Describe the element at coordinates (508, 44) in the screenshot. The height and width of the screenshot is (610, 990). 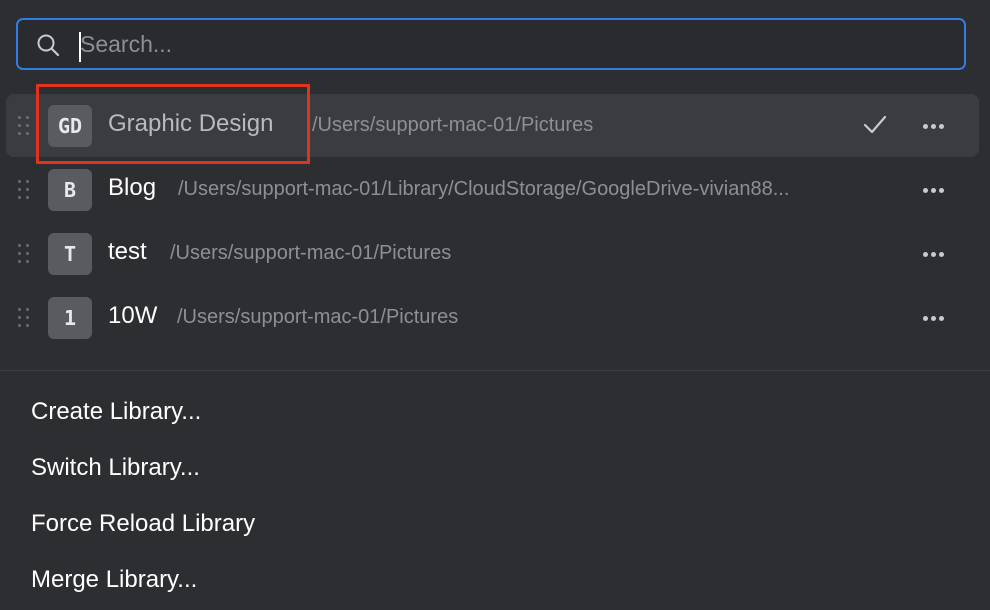
I see `search-input` at that location.